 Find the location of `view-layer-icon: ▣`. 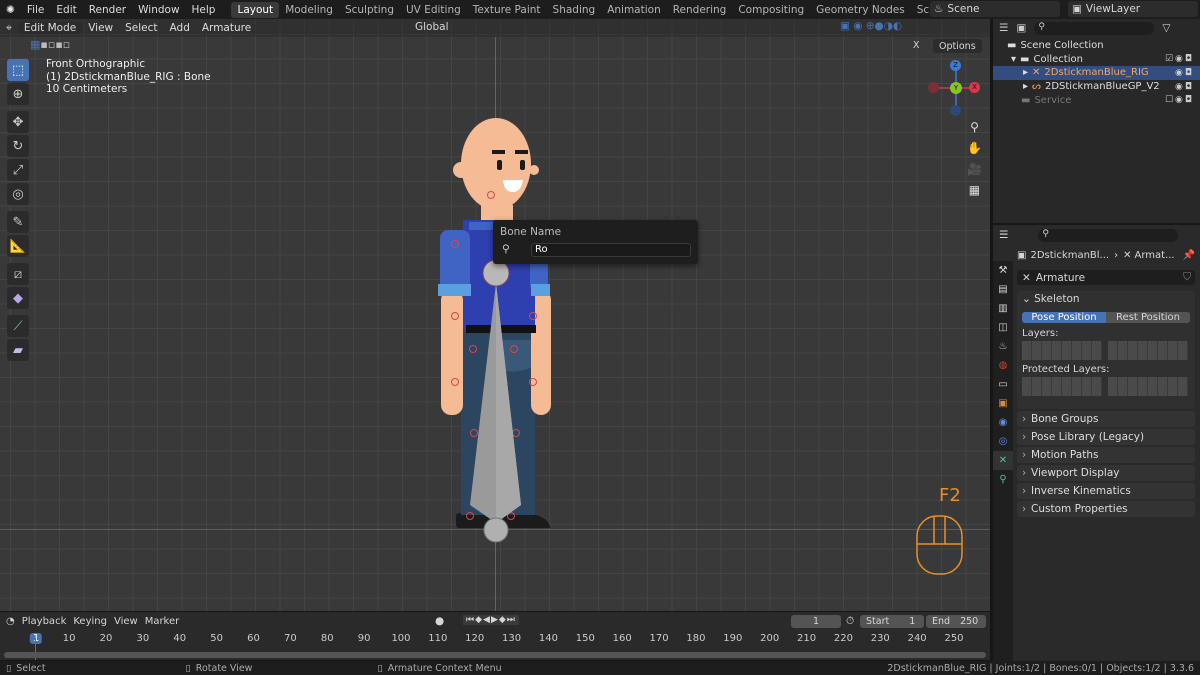

view-layer-icon: ▣ is located at coordinates (1077, 9).